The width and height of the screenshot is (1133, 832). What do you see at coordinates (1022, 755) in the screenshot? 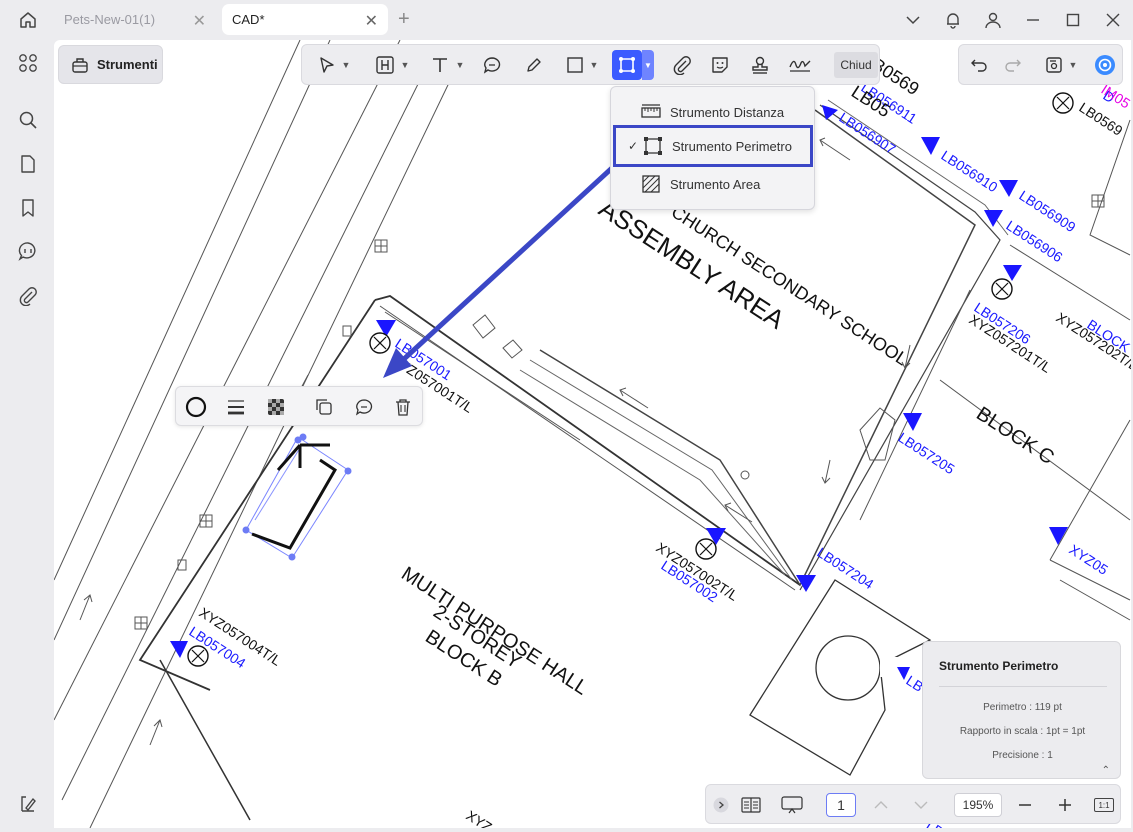
I see `precision-value: Precisione : 1` at bounding box center [1022, 755].